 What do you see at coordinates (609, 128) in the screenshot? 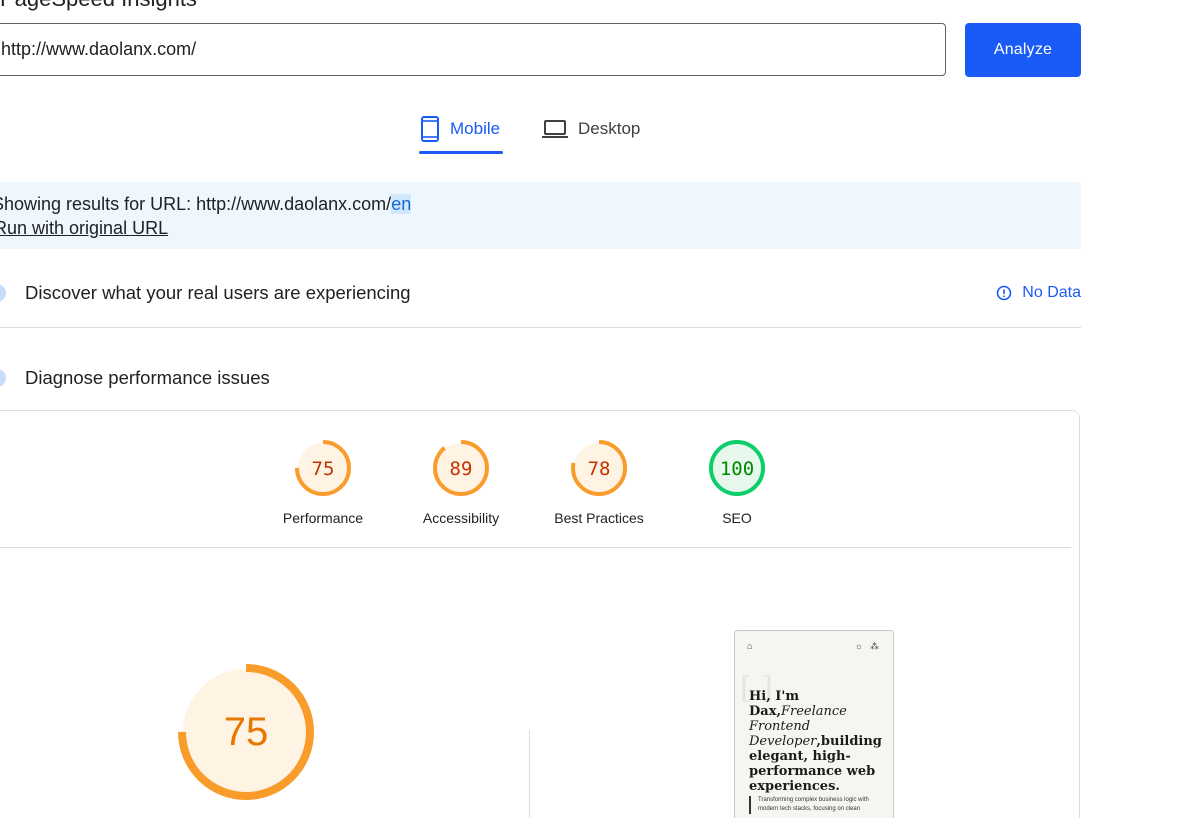
I see `tab-desktop-label: Desktop` at bounding box center [609, 128].